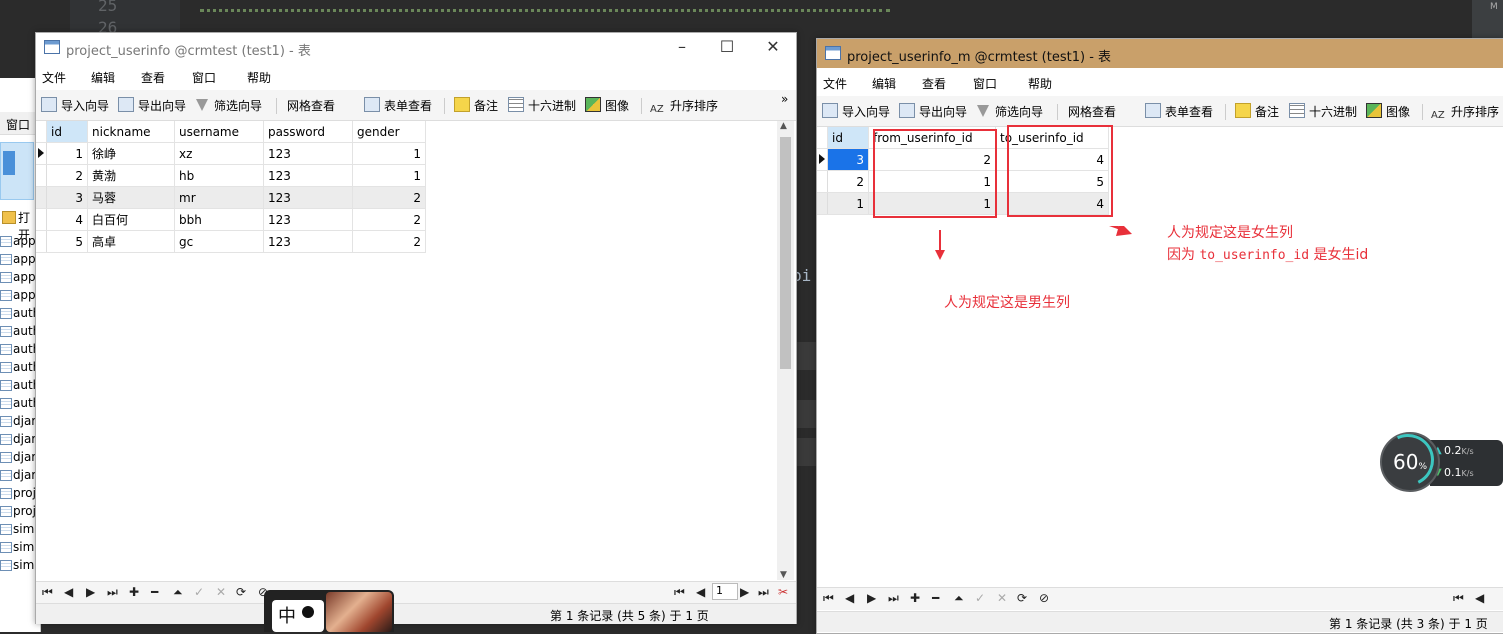  Describe the element at coordinates (131, 132) in the screenshot. I see `column-header-nickname: nickname` at that location.